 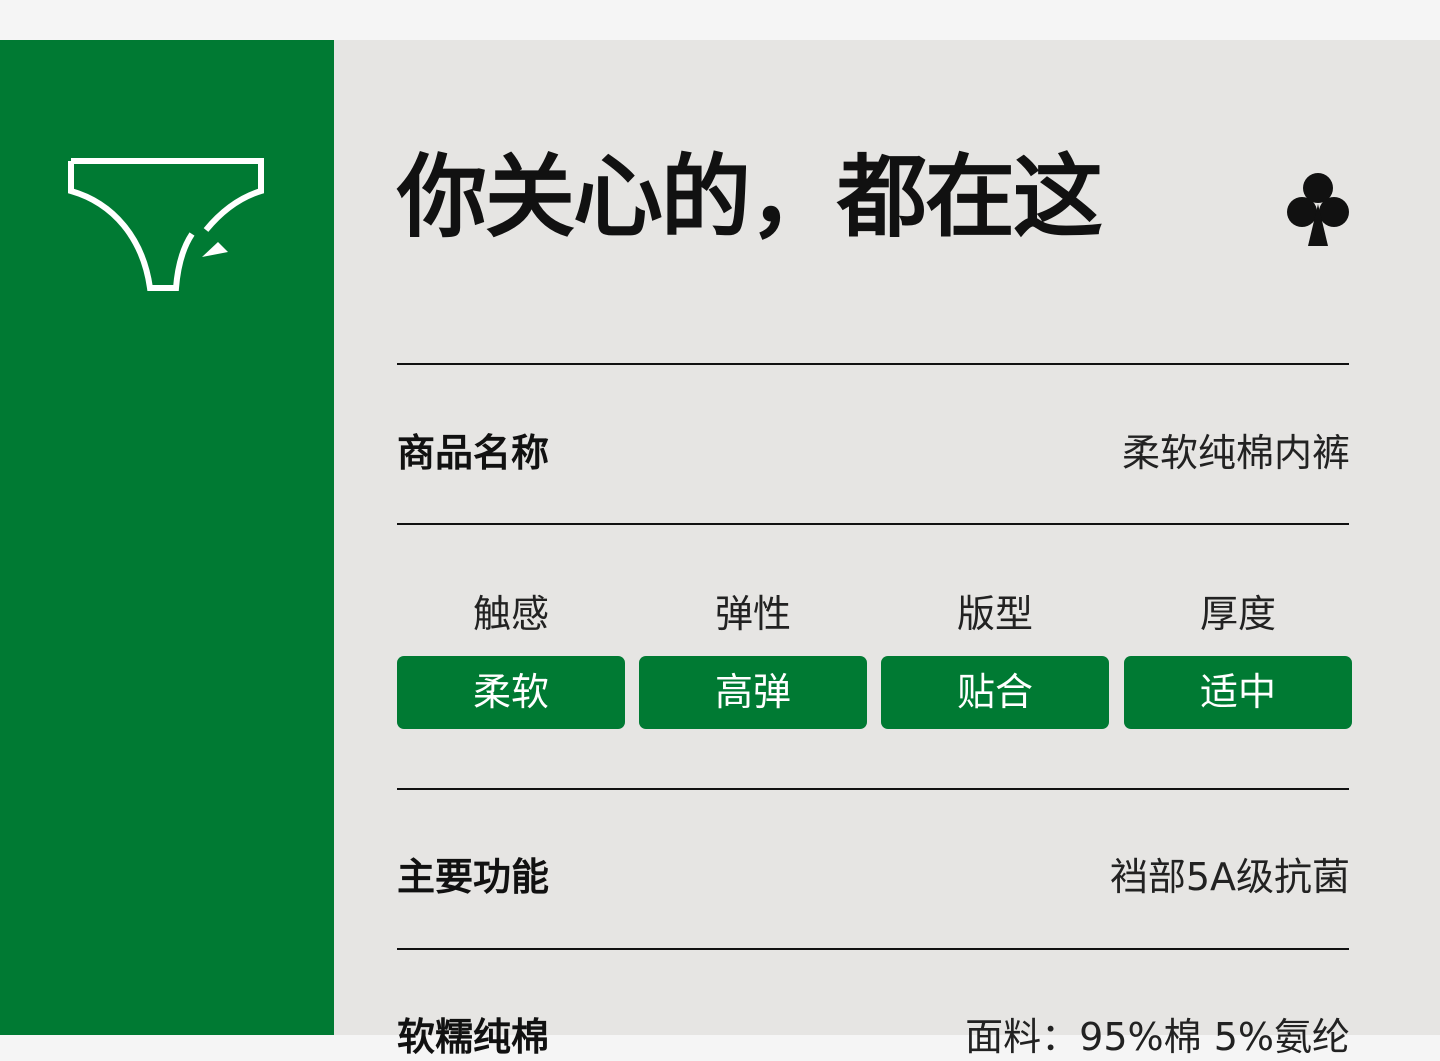 I want to click on product-name-value: 柔软纯棉内裤, so click(x=1235, y=453).